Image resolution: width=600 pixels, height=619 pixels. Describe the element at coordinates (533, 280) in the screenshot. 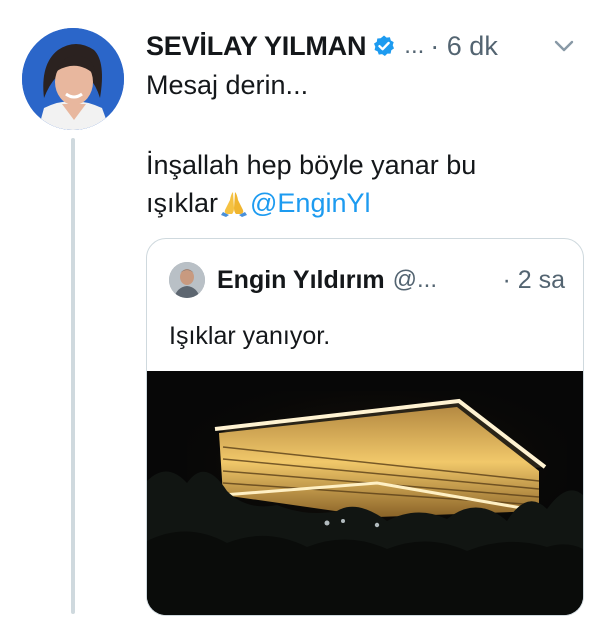

I see `quoted-tweet-timestamp: · 2 sa` at that location.